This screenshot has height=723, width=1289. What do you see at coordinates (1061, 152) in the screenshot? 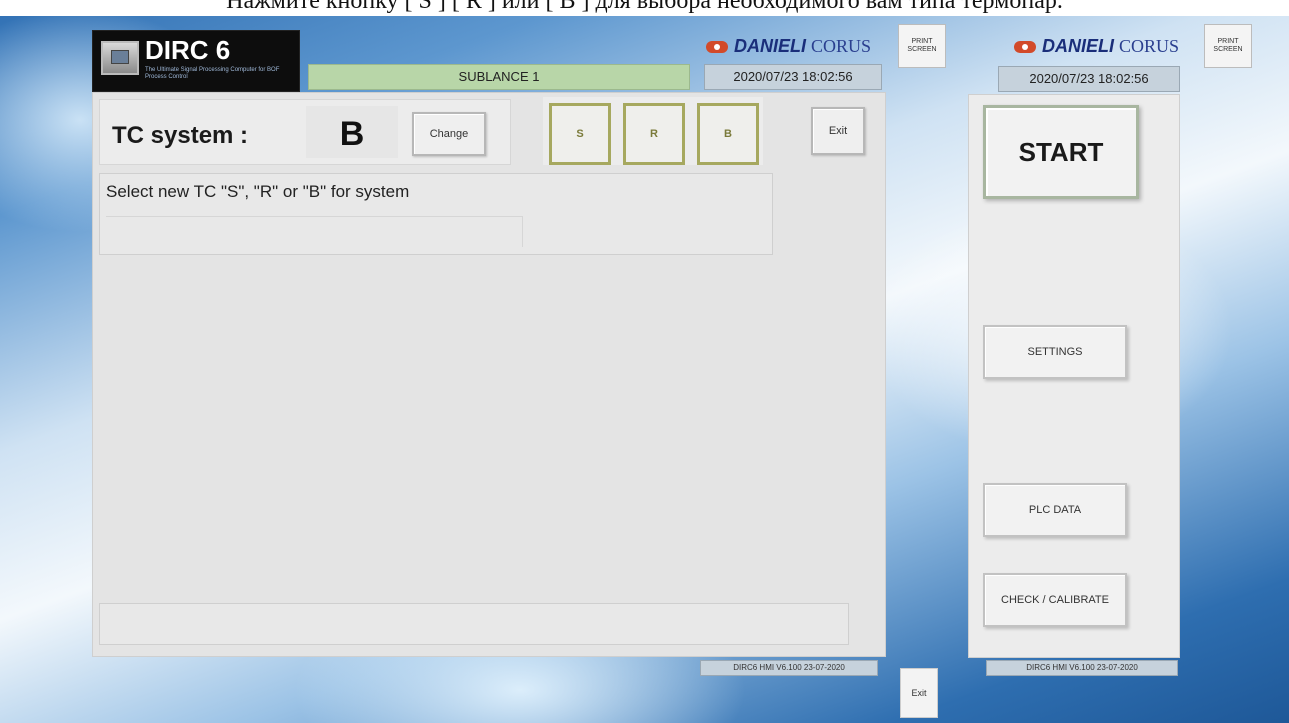
I see `start-button: START` at bounding box center [1061, 152].